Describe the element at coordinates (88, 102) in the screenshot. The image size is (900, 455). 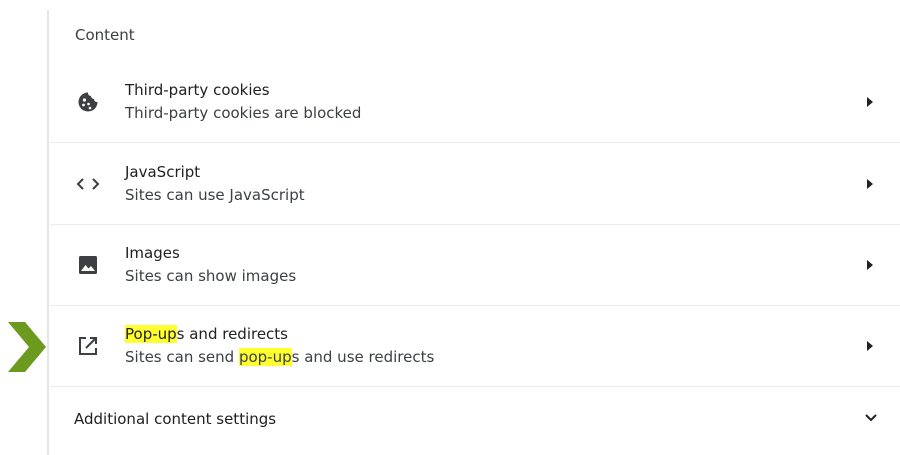
I see `cookie-icon` at that location.